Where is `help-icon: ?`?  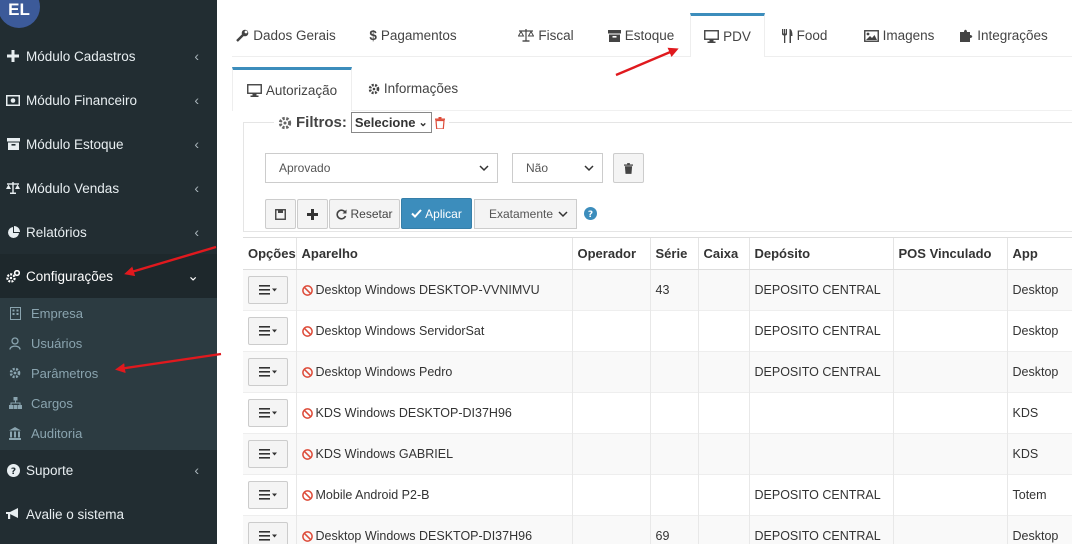 help-icon: ? is located at coordinates (590, 213).